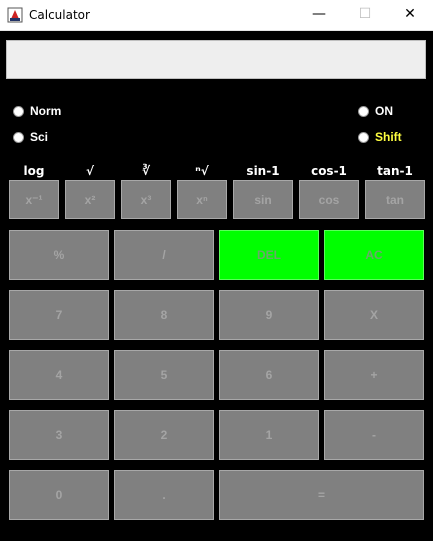 The width and height of the screenshot is (433, 541). I want to click on digit-1-button: 1, so click(269, 435).